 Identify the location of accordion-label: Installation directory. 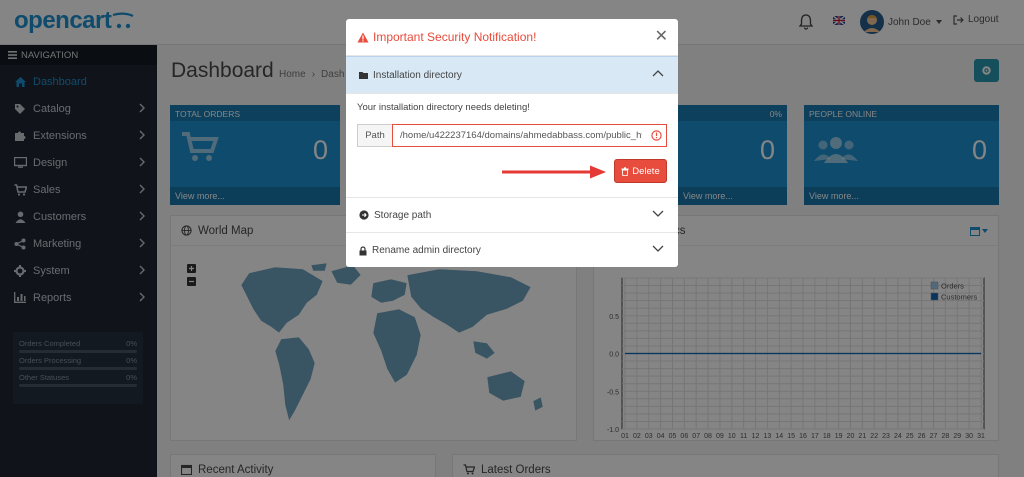
(417, 75).